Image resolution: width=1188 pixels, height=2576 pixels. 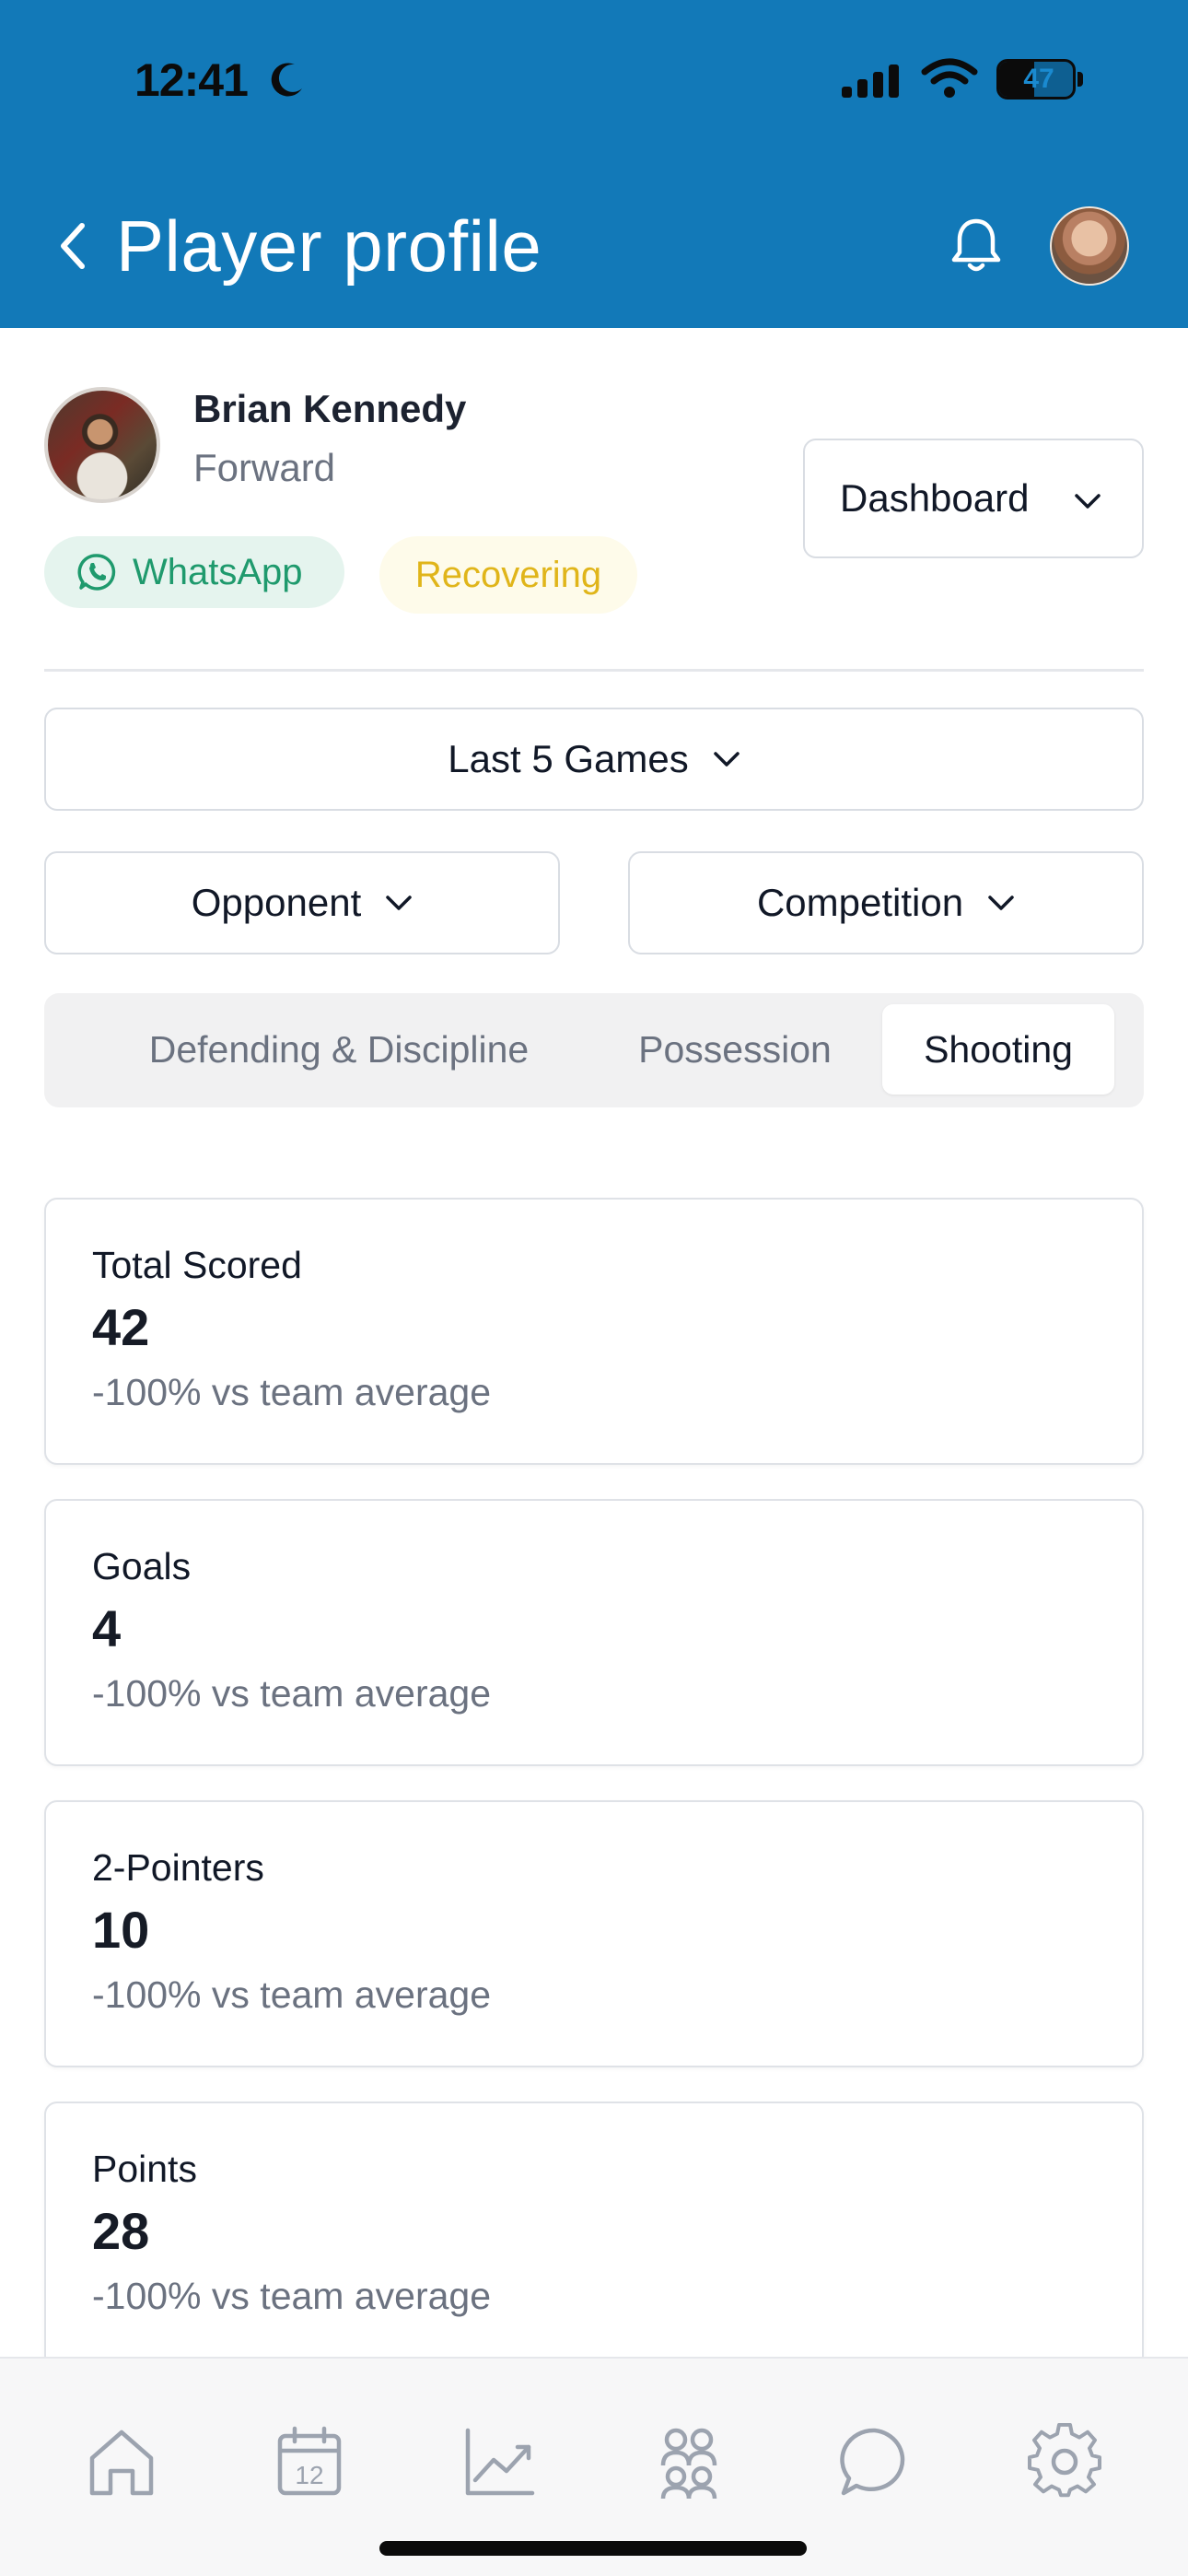 I want to click on stat-card-2-pointers: 2-Pointers 10 -100% vs team average, so click(x=594, y=1934).